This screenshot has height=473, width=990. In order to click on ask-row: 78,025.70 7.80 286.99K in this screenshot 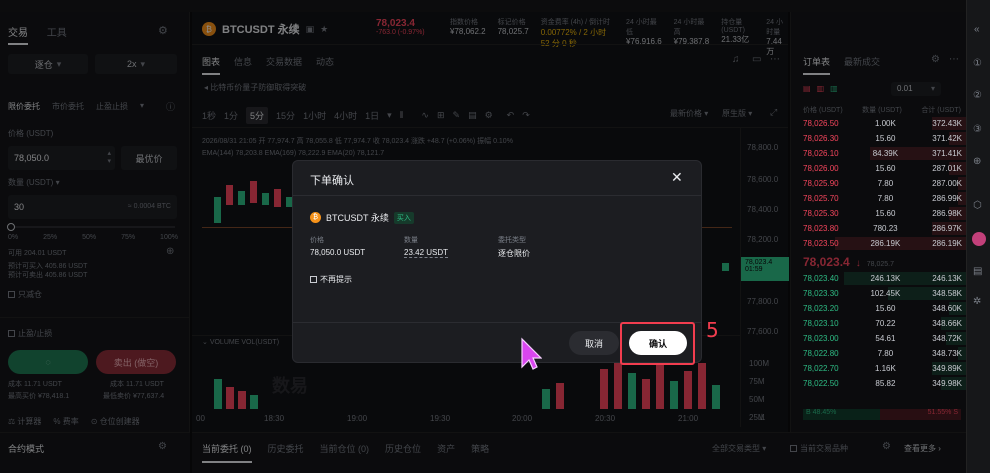, I will do `click(879, 198)`.